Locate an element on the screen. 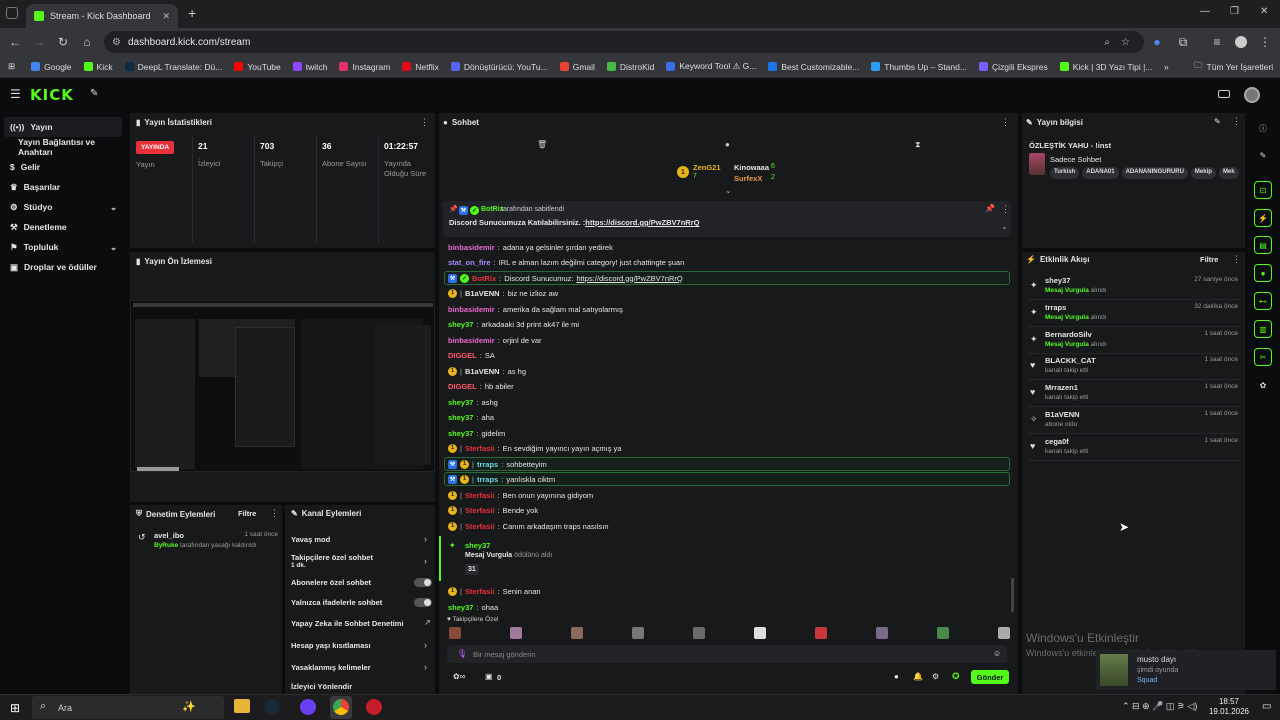 Image resolution: width=1280 pixels, height=720 pixels. category-name: Sadece Sohbet is located at coordinates (1075, 159).